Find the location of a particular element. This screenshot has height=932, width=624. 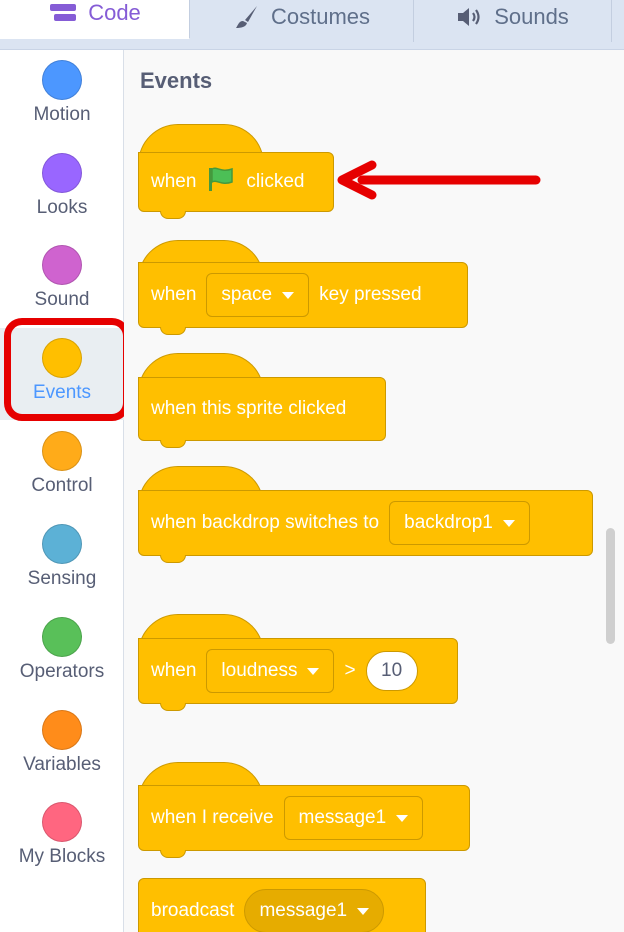

palette-scrollbar is located at coordinates (610, 586).